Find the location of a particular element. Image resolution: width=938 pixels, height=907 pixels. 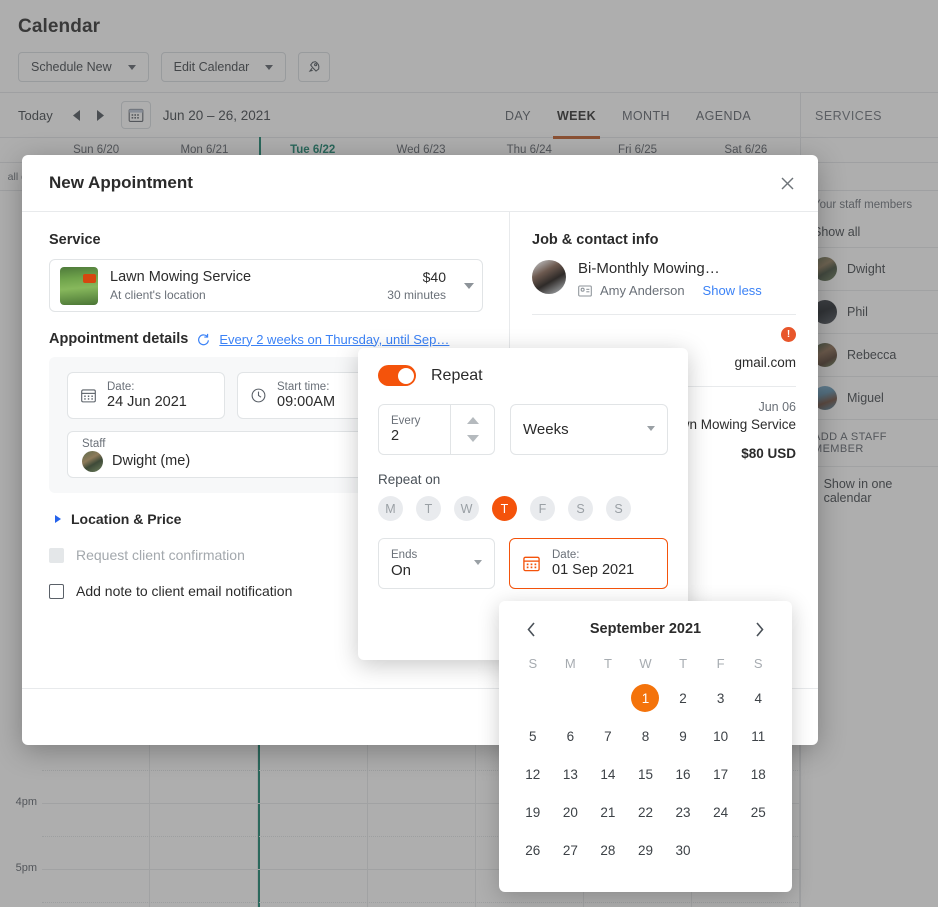

alert-badge-icon: ! is located at coordinates (788, 334).